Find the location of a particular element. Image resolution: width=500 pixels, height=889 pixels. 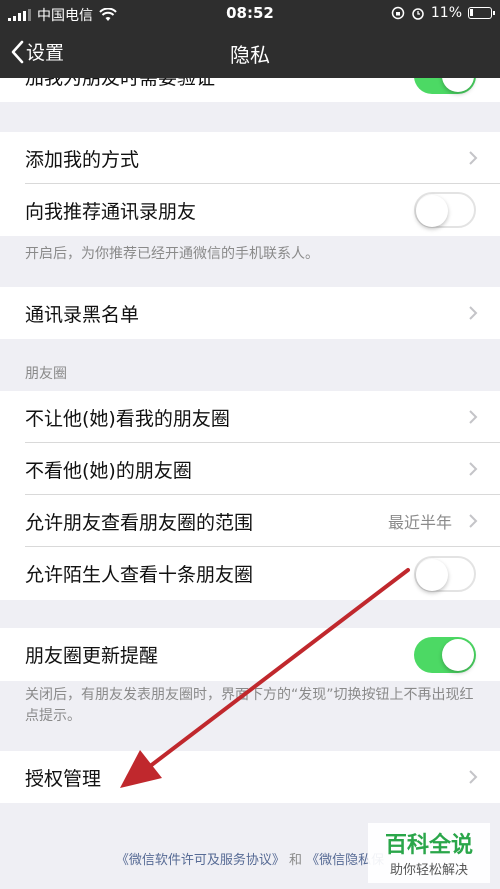

row-label: 向我推荐通讯录朋友 is located at coordinates (111, 211).